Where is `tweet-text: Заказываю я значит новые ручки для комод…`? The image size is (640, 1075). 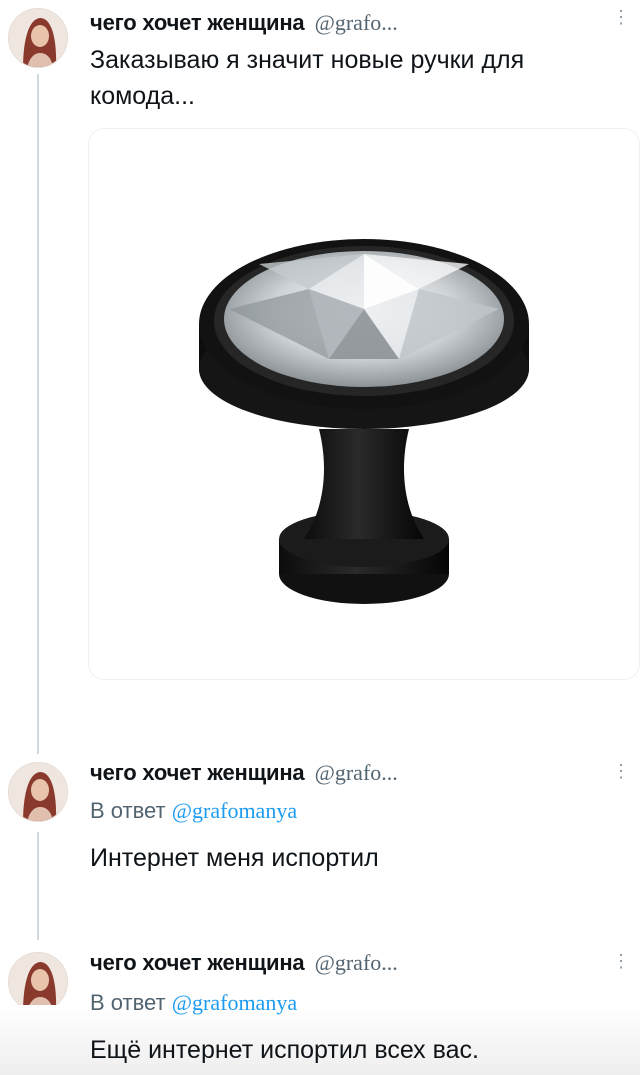 tweet-text: Заказываю я значит новые ручки для комод… is located at coordinates (307, 78).